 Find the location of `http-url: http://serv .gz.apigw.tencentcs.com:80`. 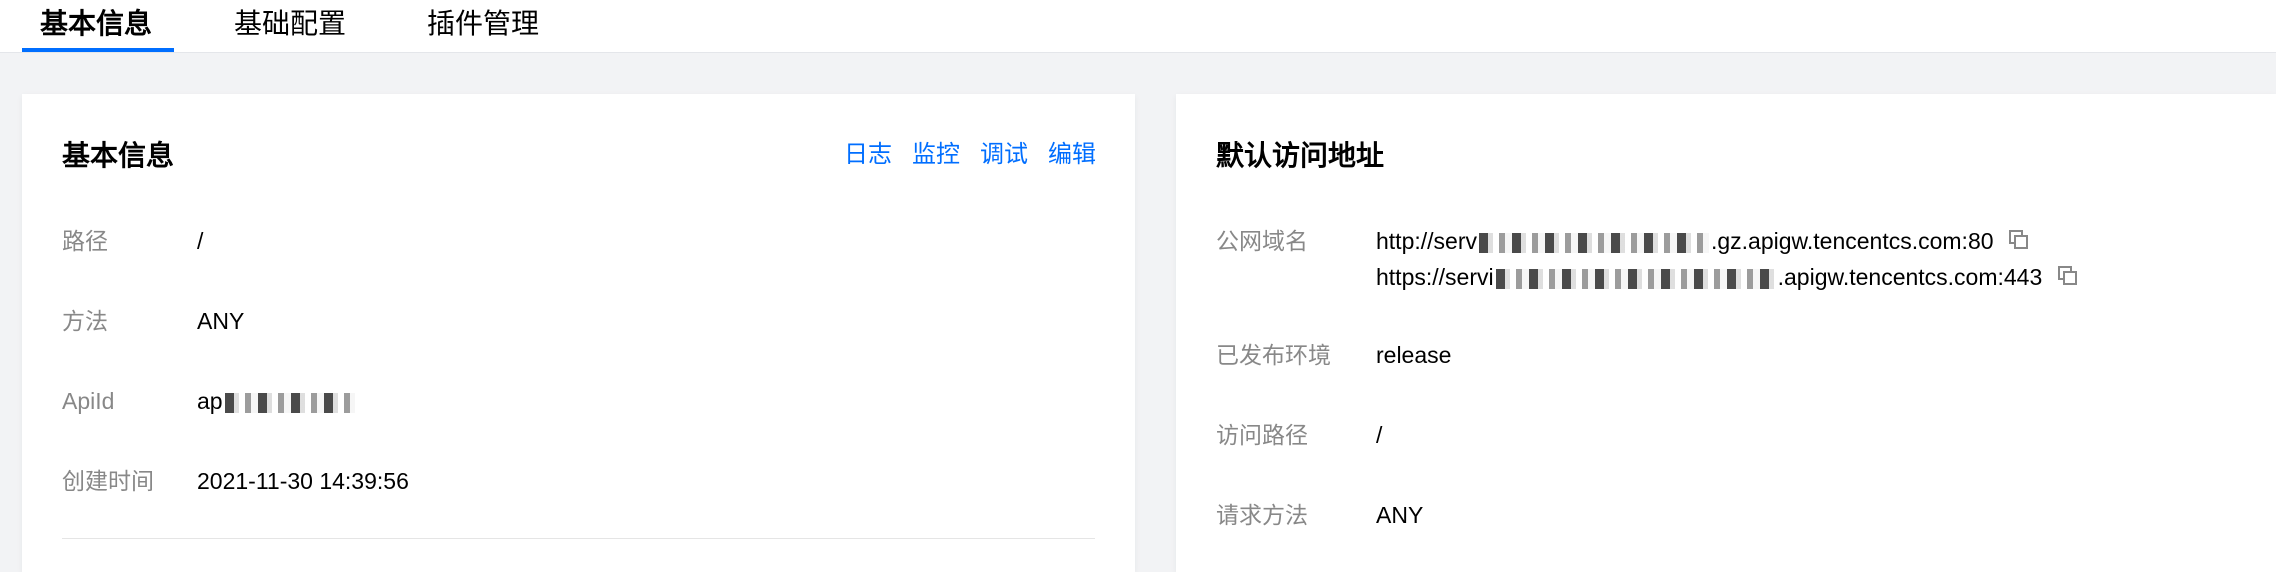

http-url: http://serv .gz.apigw.tencentcs.com:80 is located at coordinates (1703, 242).